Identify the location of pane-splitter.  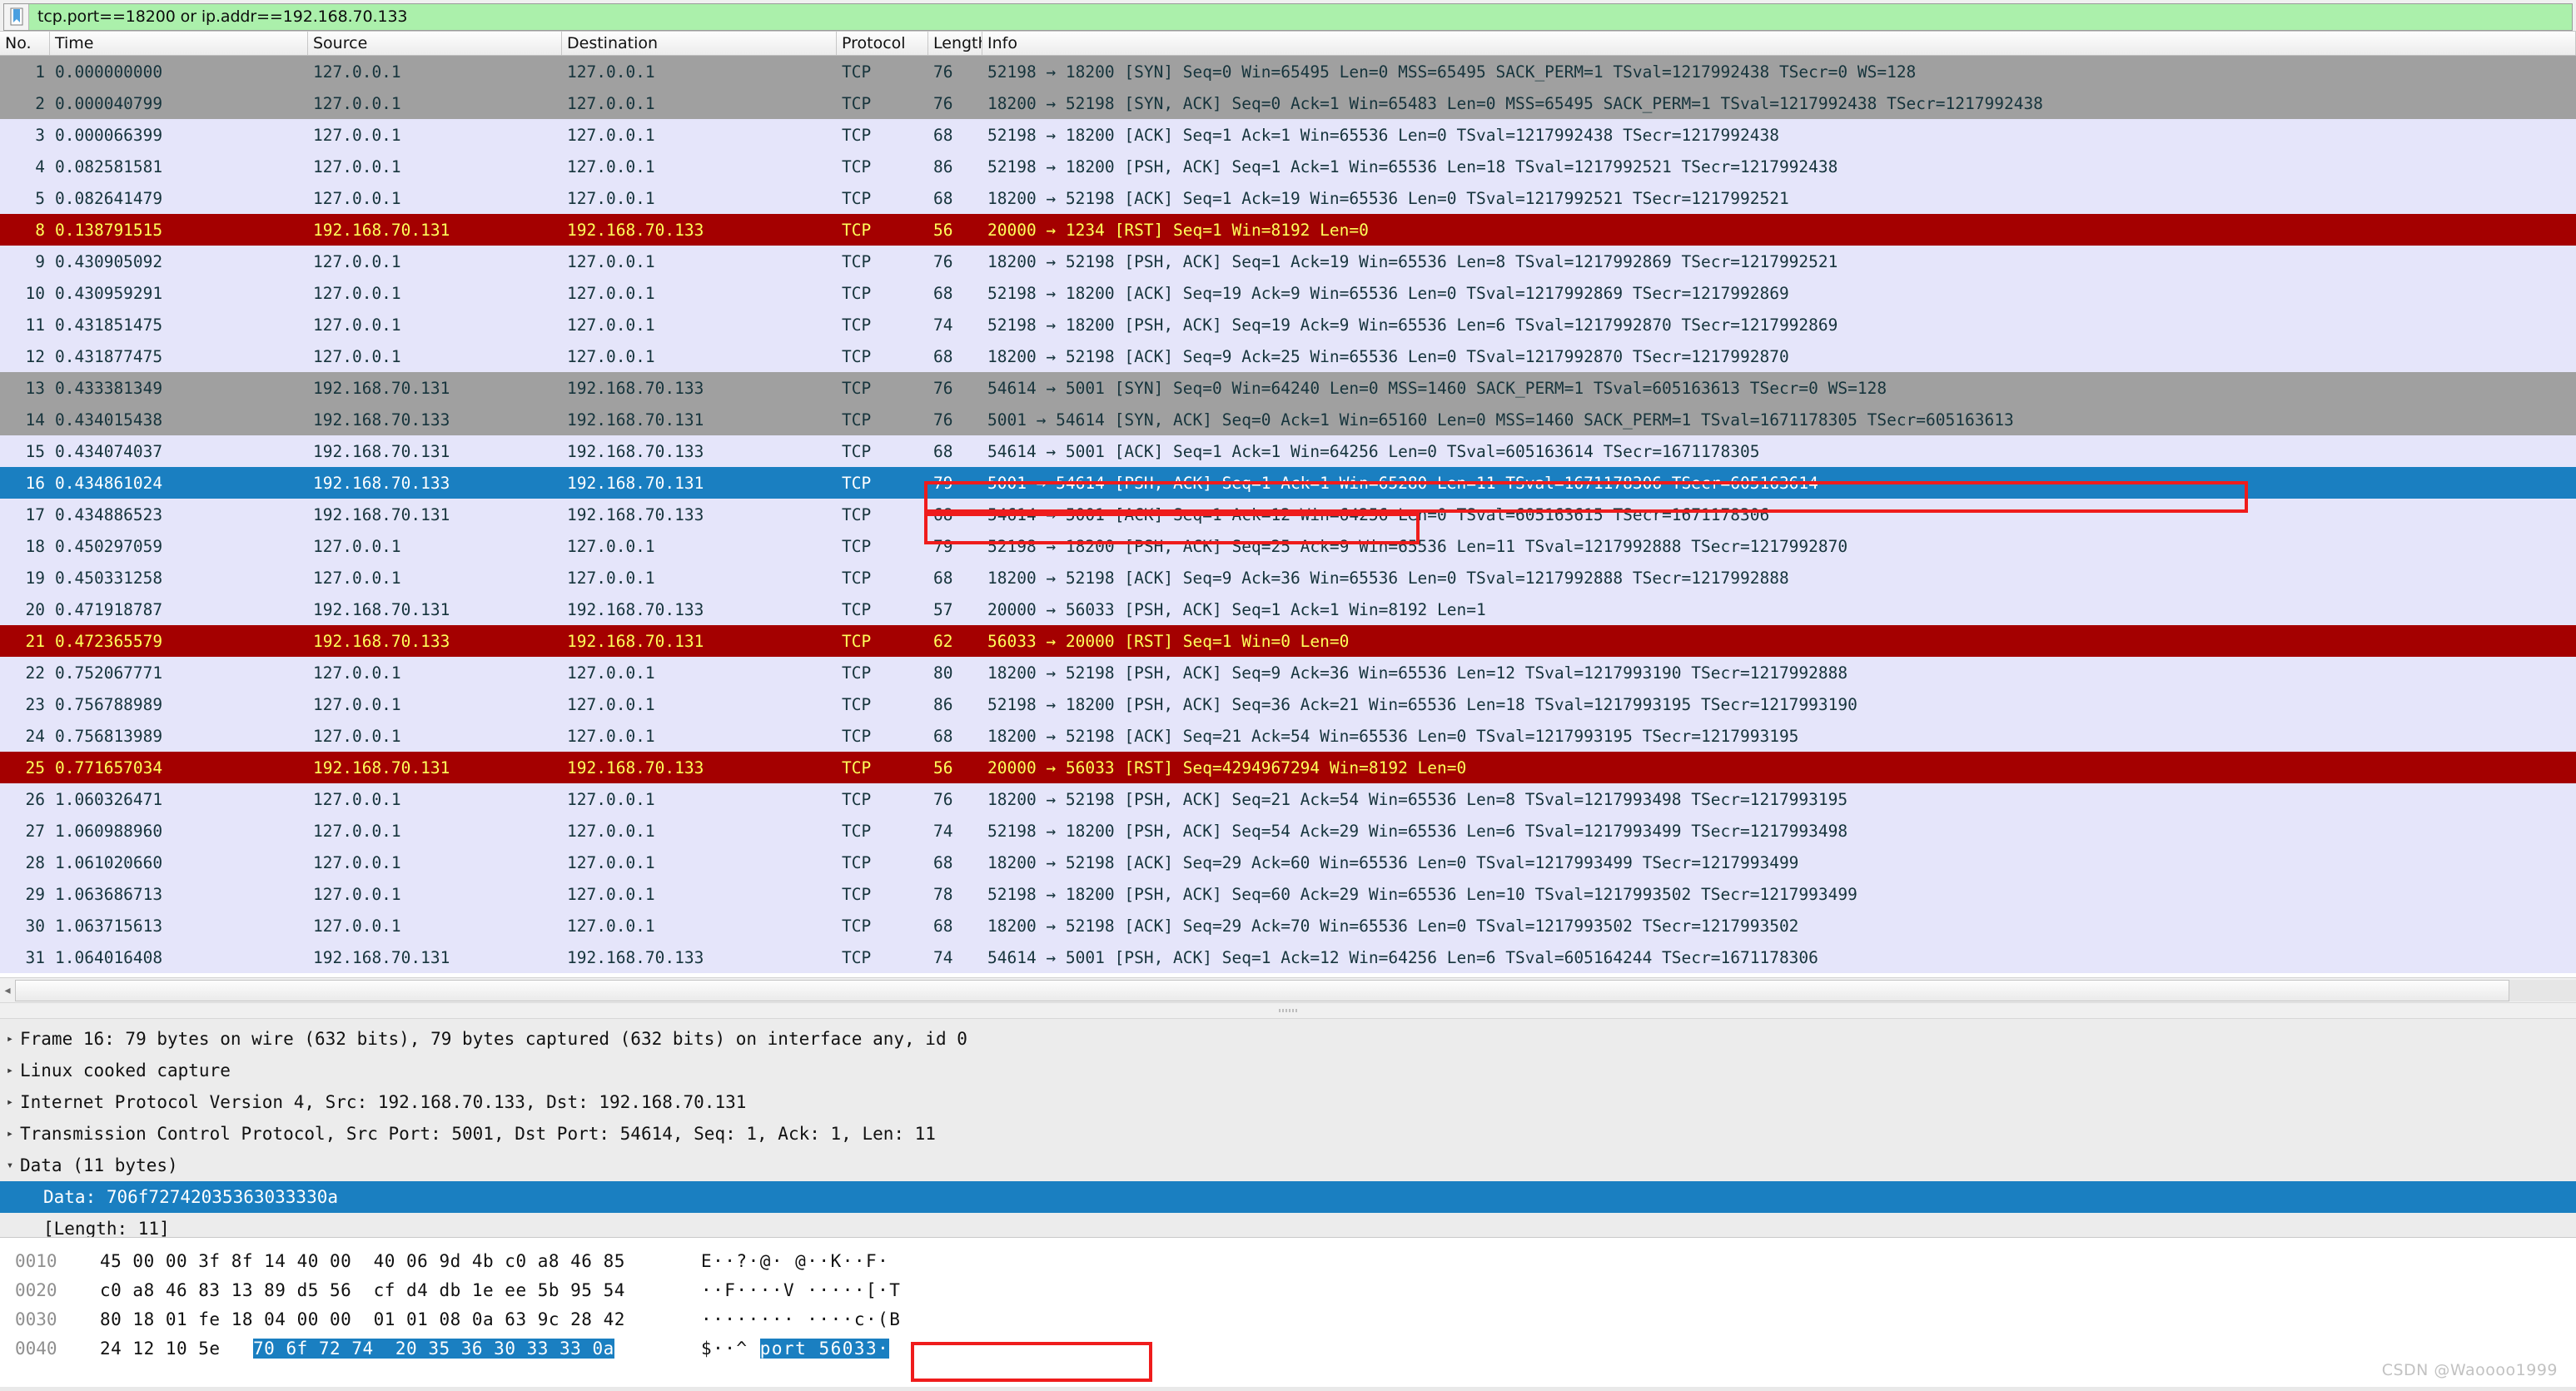
(1288, 1010).